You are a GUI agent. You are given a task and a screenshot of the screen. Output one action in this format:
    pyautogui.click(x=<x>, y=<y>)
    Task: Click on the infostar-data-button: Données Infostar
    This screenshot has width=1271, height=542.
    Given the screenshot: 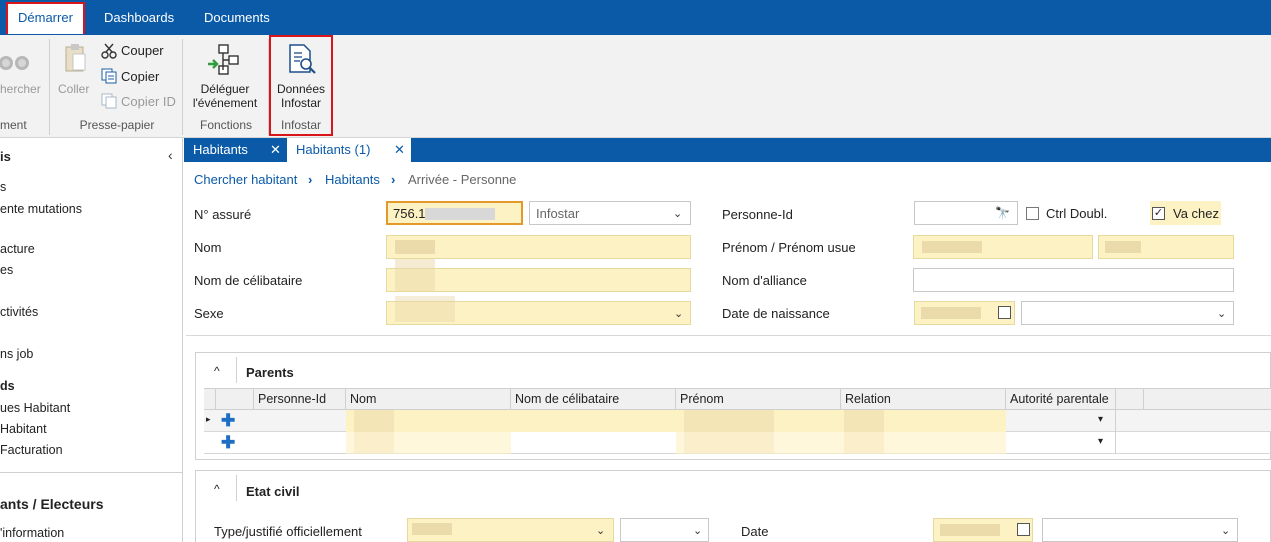 What is the action you would take?
    pyautogui.click(x=301, y=96)
    